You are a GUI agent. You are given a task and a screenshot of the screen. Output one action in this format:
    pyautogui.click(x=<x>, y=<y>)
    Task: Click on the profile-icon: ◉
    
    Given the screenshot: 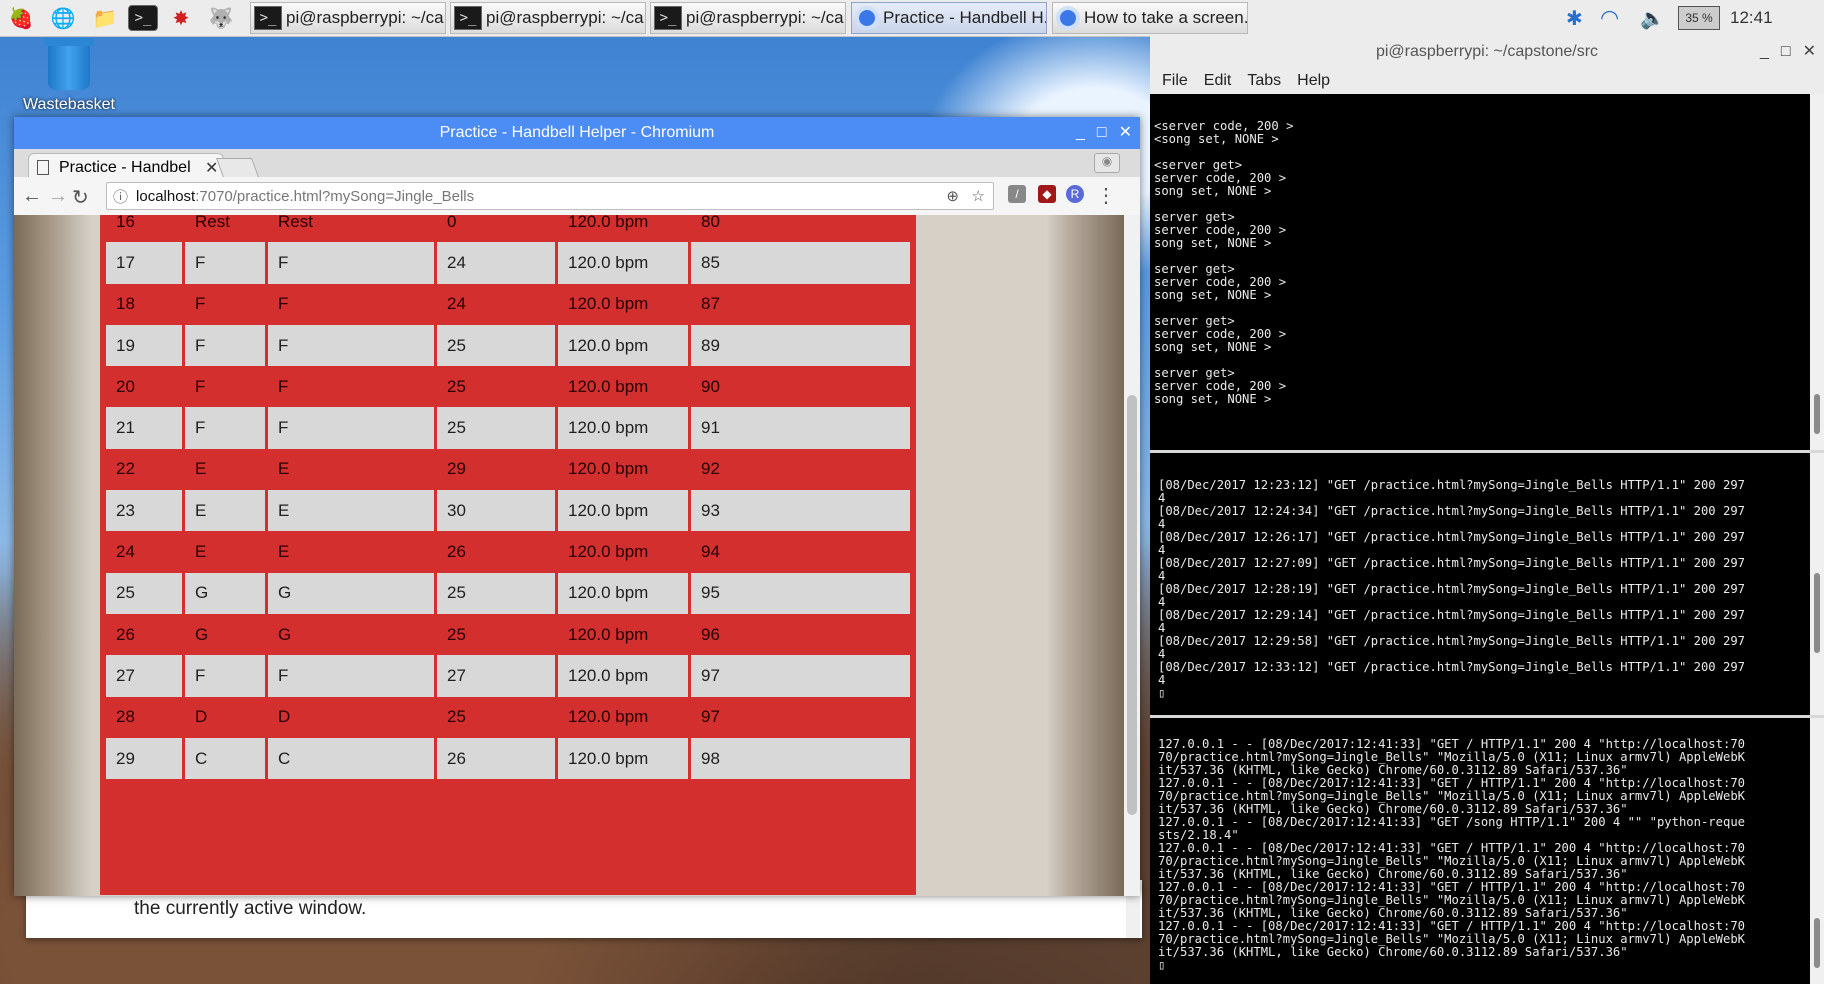 What is the action you would take?
    pyautogui.click(x=1107, y=163)
    